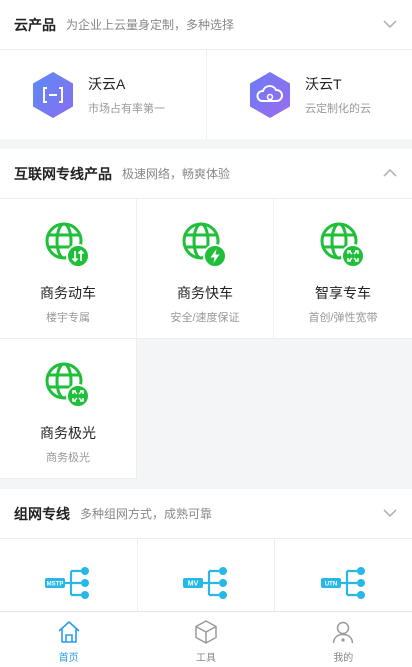 The width and height of the screenshot is (412, 667). I want to click on globe-arrows-icon, so click(67, 245).